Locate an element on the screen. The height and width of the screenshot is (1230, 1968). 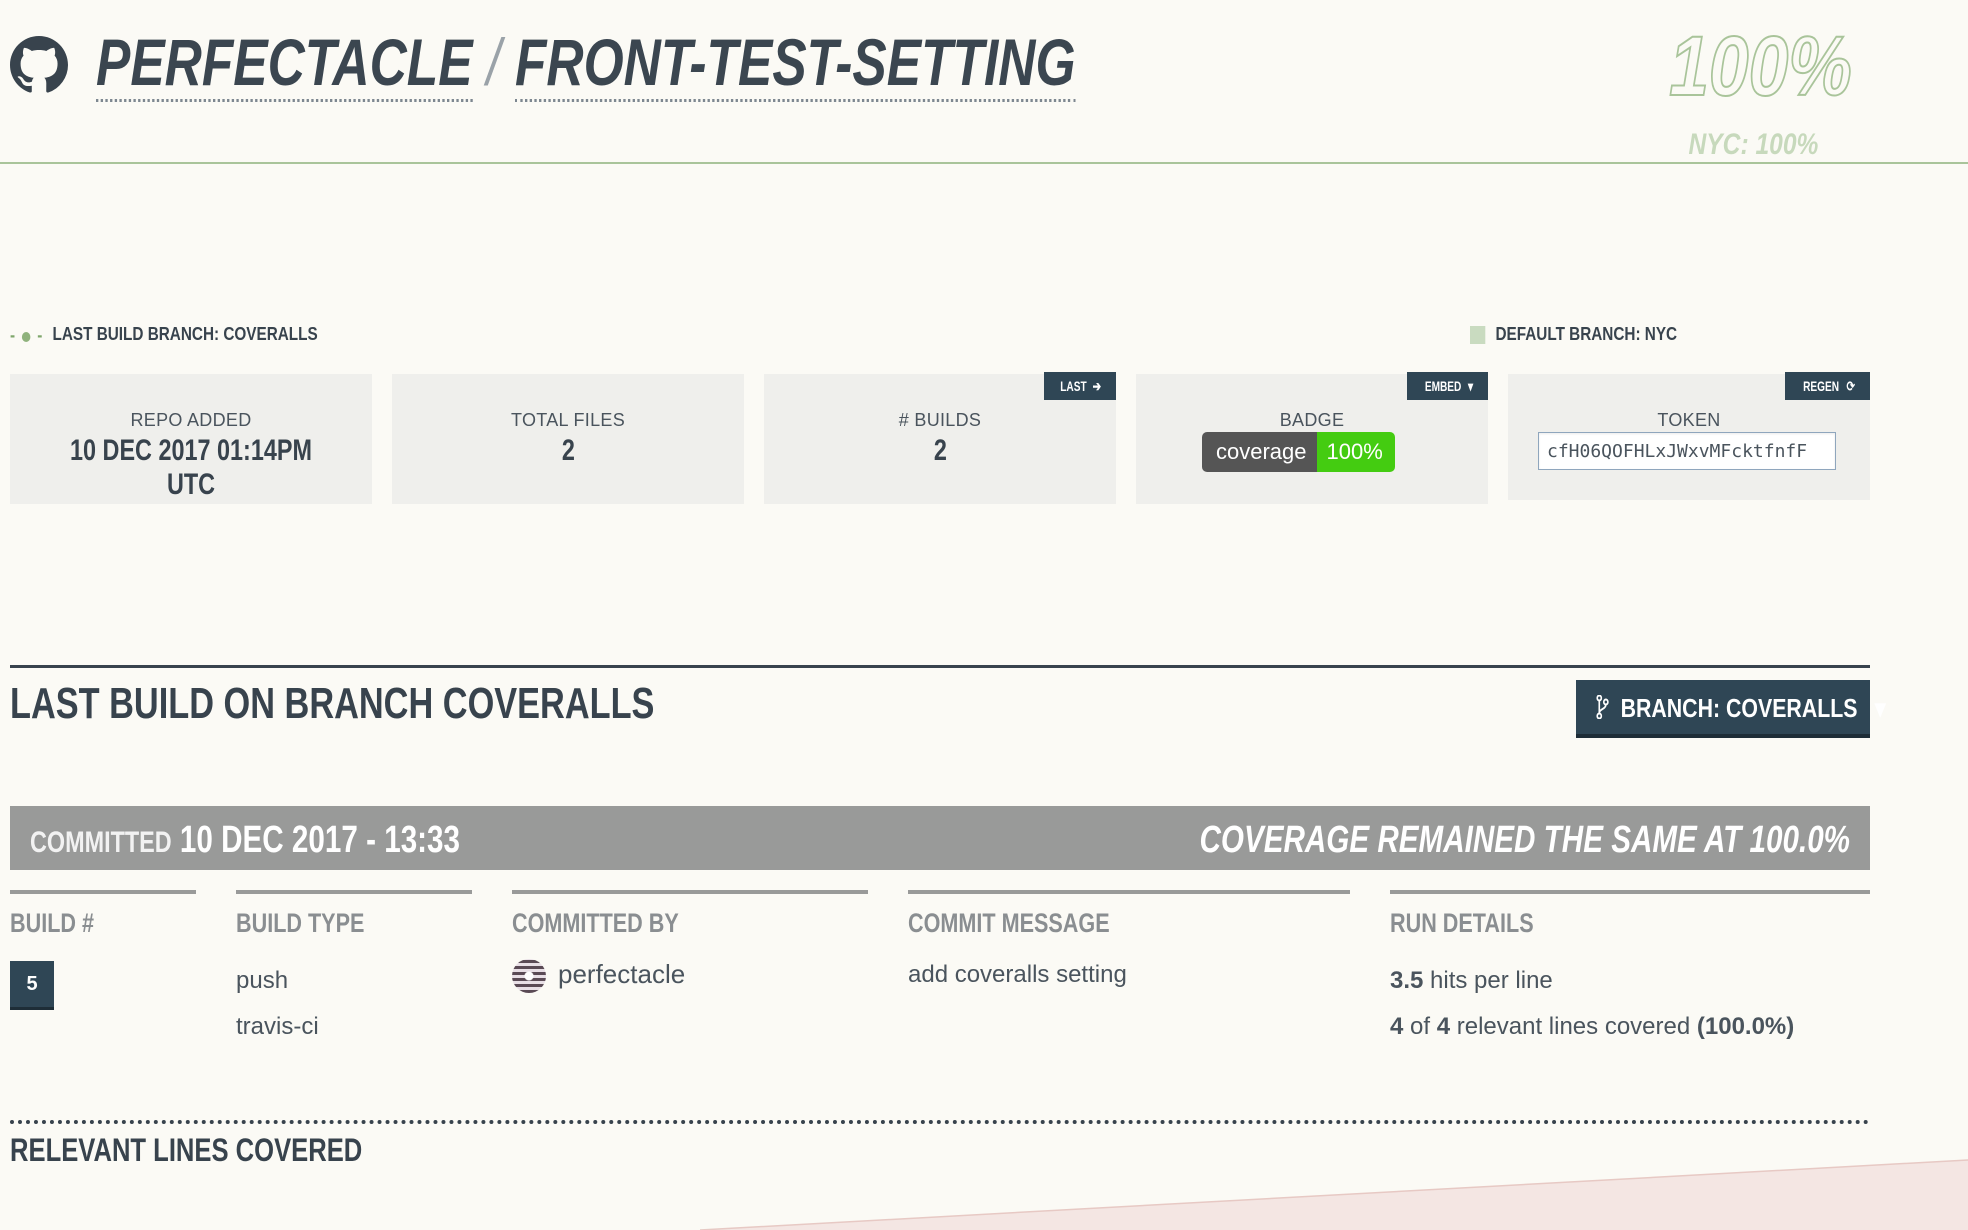
token-card: REGEN ⟳ TOKEN cfH06QOFHLxJWxvMFcktfnfF is located at coordinates (1689, 436).